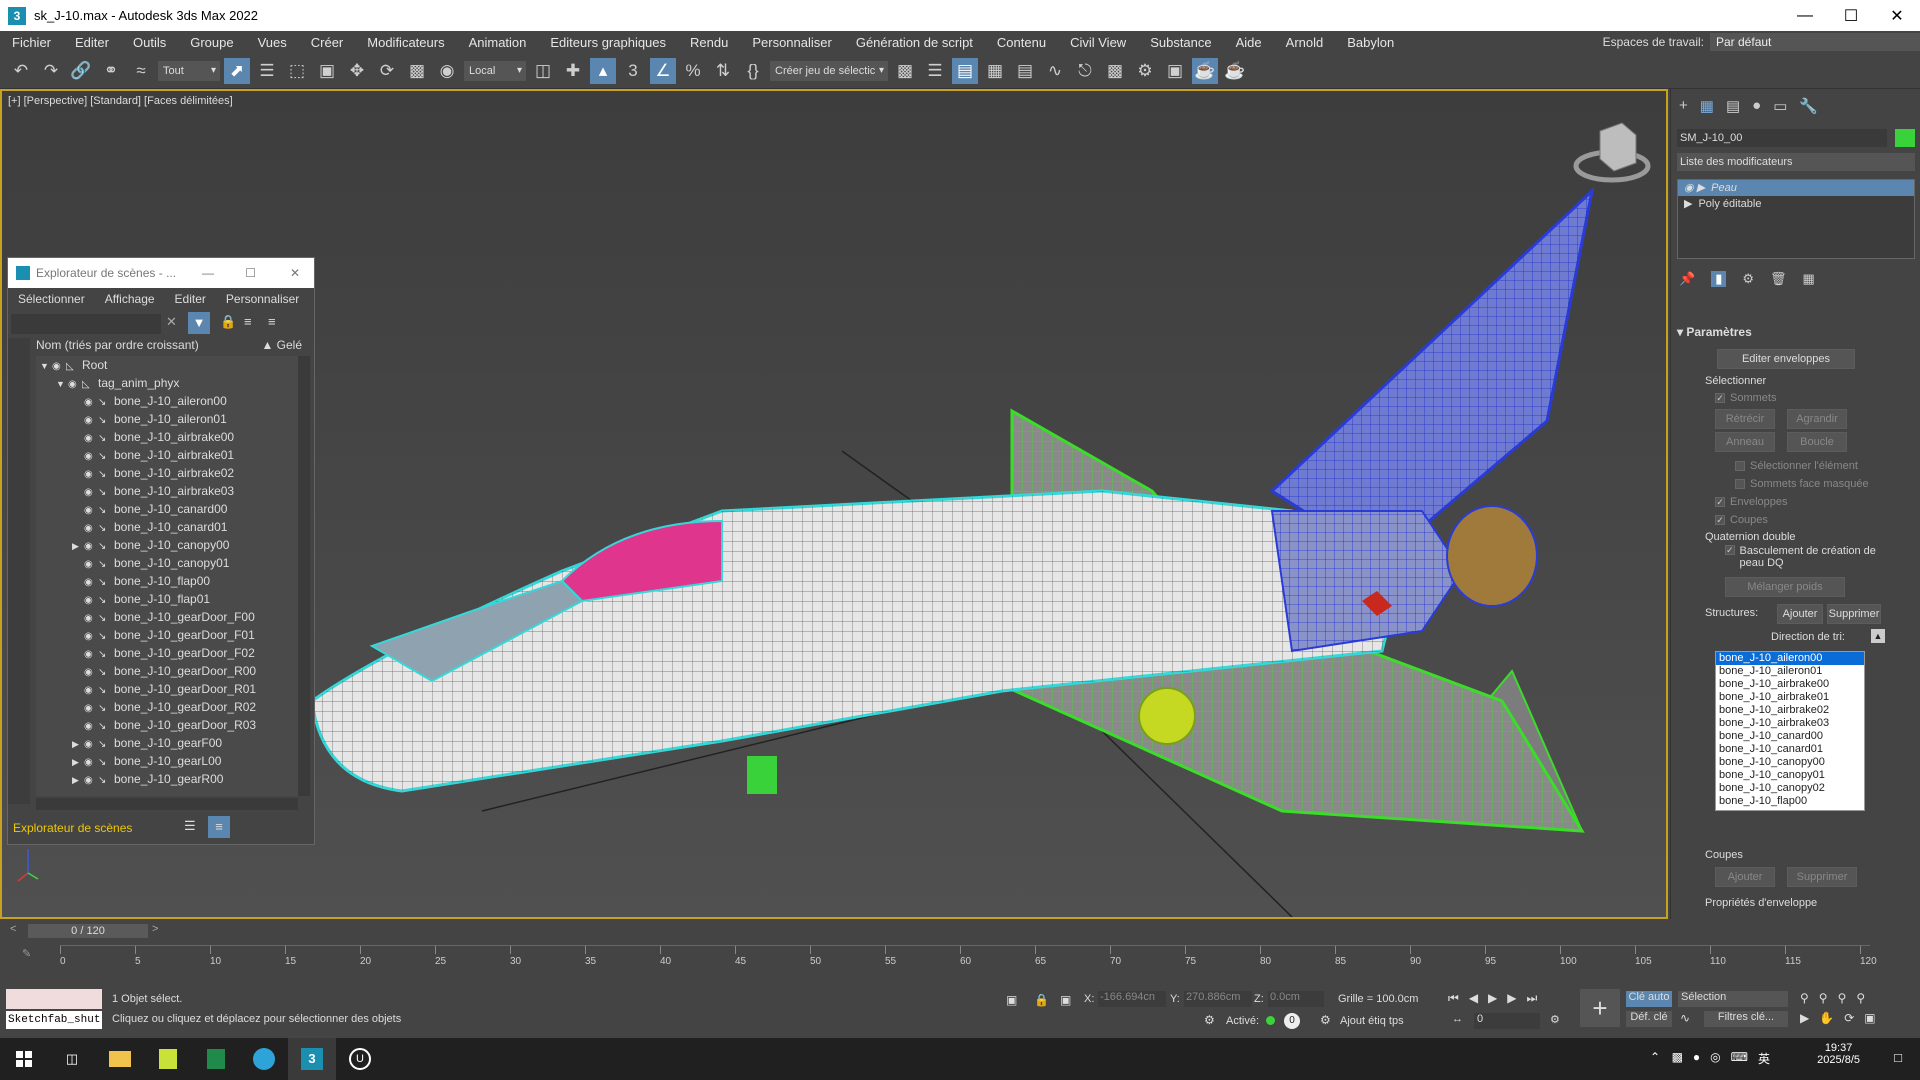  What do you see at coordinates (1372, 1021) in the screenshot?
I see `add-time-tag: Ajout étiq tps` at bounding box center [1372, 1021].